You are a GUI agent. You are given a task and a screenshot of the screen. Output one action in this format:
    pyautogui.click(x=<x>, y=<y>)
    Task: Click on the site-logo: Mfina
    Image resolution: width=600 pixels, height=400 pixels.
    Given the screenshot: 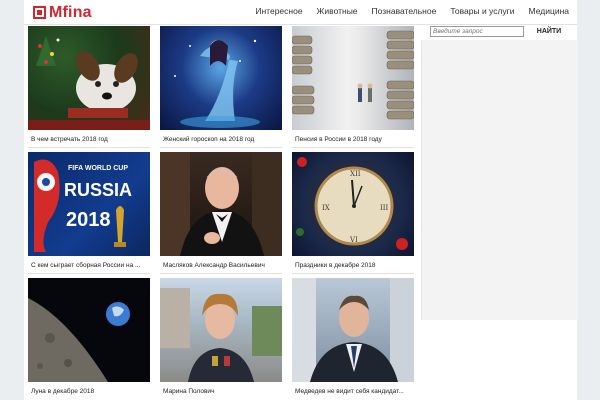 What is the action you would take?
    pyautogui.click(x=62, y=12)
    